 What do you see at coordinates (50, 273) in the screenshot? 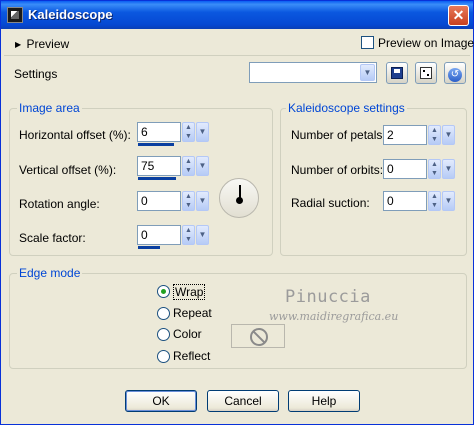
I see `edge-mode-title: Edge mode` at bounding box center [50, 273].